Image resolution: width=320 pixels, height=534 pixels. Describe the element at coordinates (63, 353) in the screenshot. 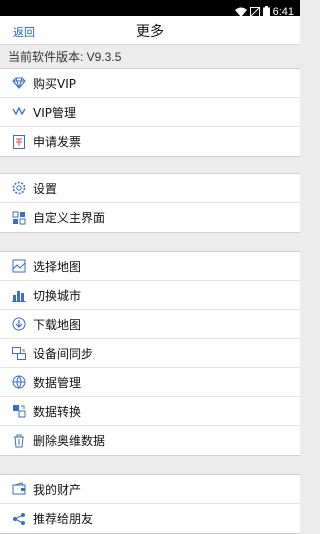

I see `menu-item-label: 设备间同步` at that location.